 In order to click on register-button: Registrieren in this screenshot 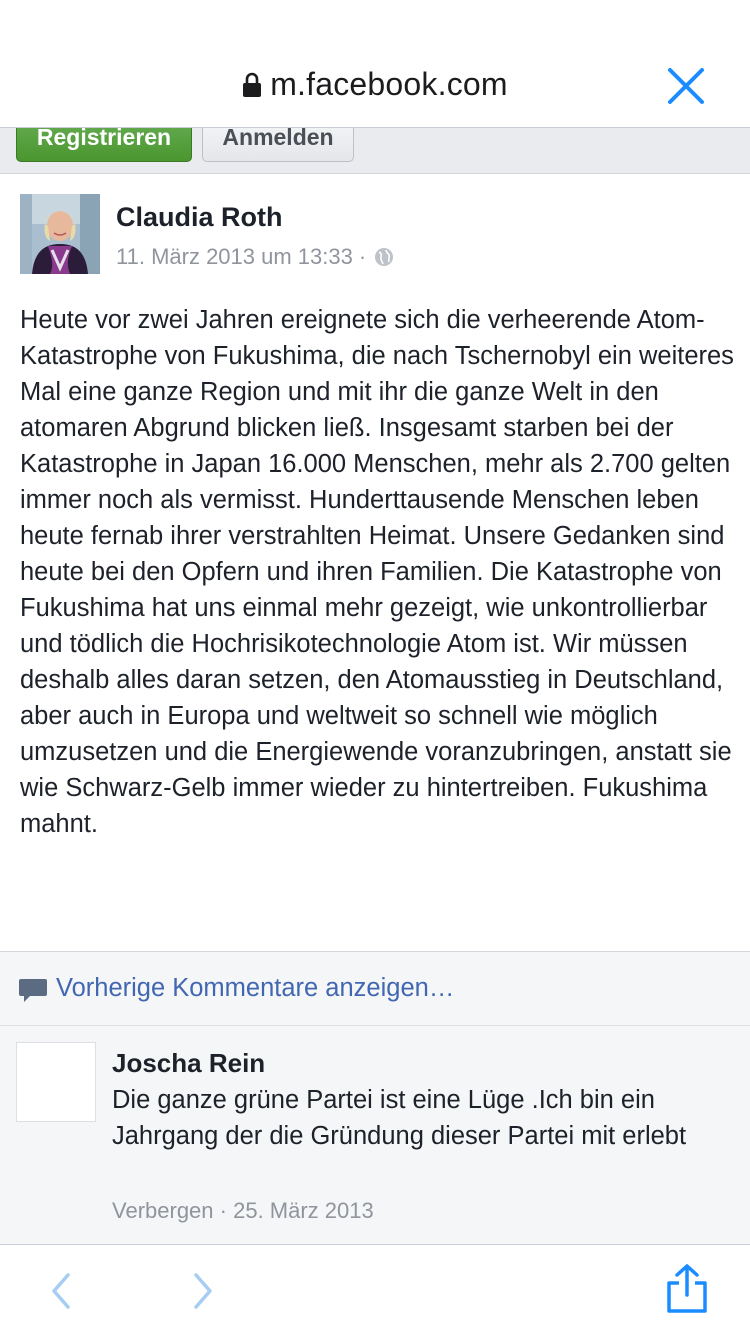, I will do `click(104, 145)`.